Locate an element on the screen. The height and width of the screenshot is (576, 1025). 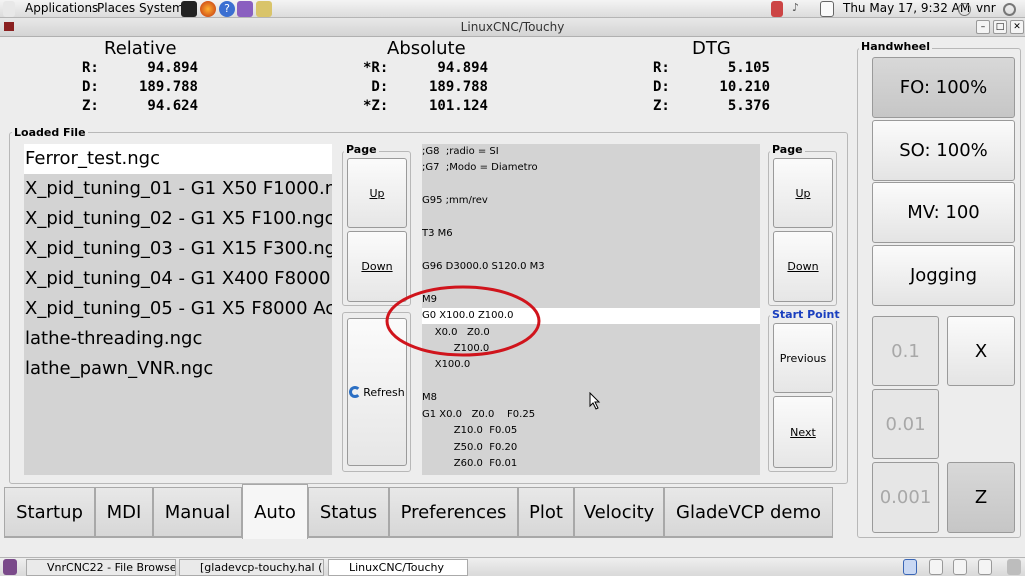
refresh-icon is located at coordinates (355, 392).